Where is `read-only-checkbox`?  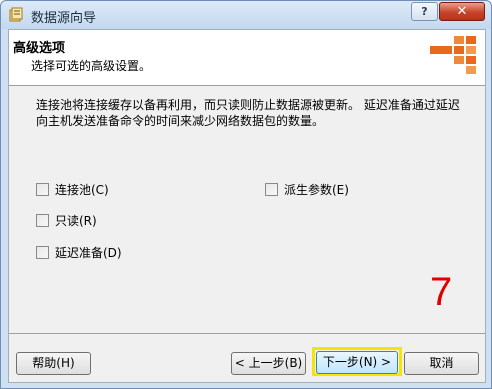
read-only-checkbox is located at coordinates (42, 220).